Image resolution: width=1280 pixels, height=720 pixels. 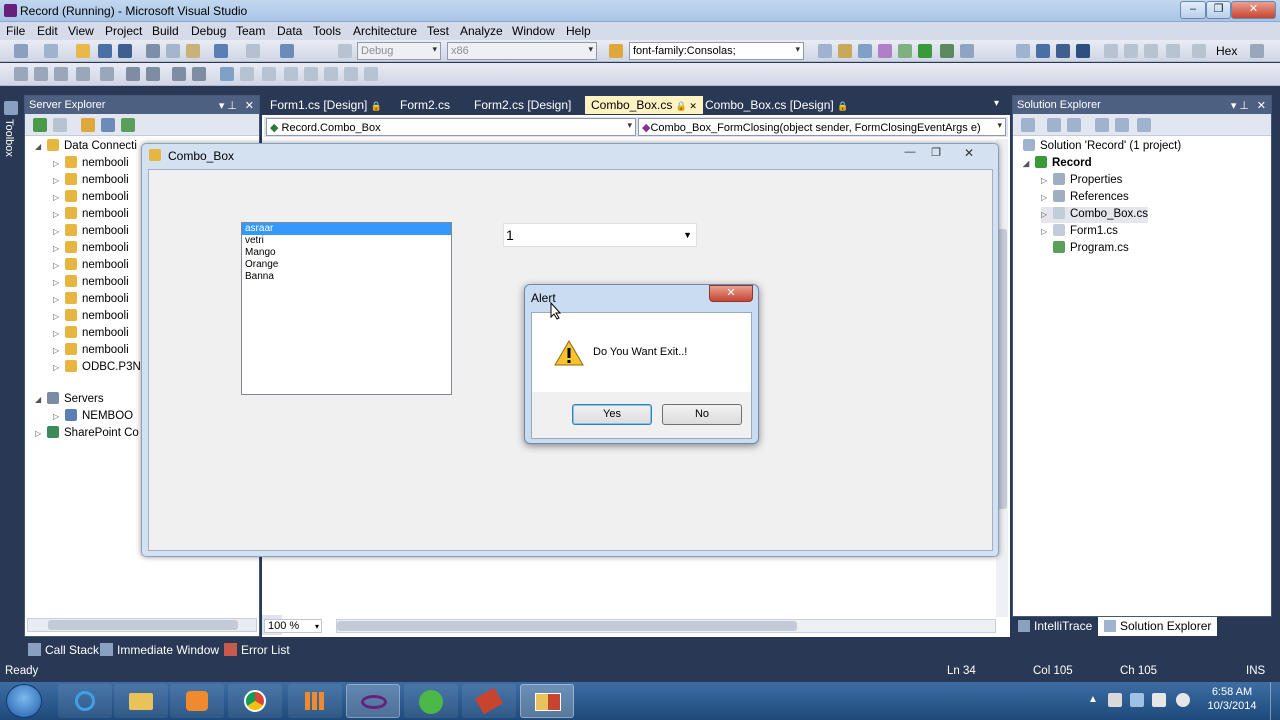 I want to click on tree-references: ▷ References, so click(x=1085, y=198).